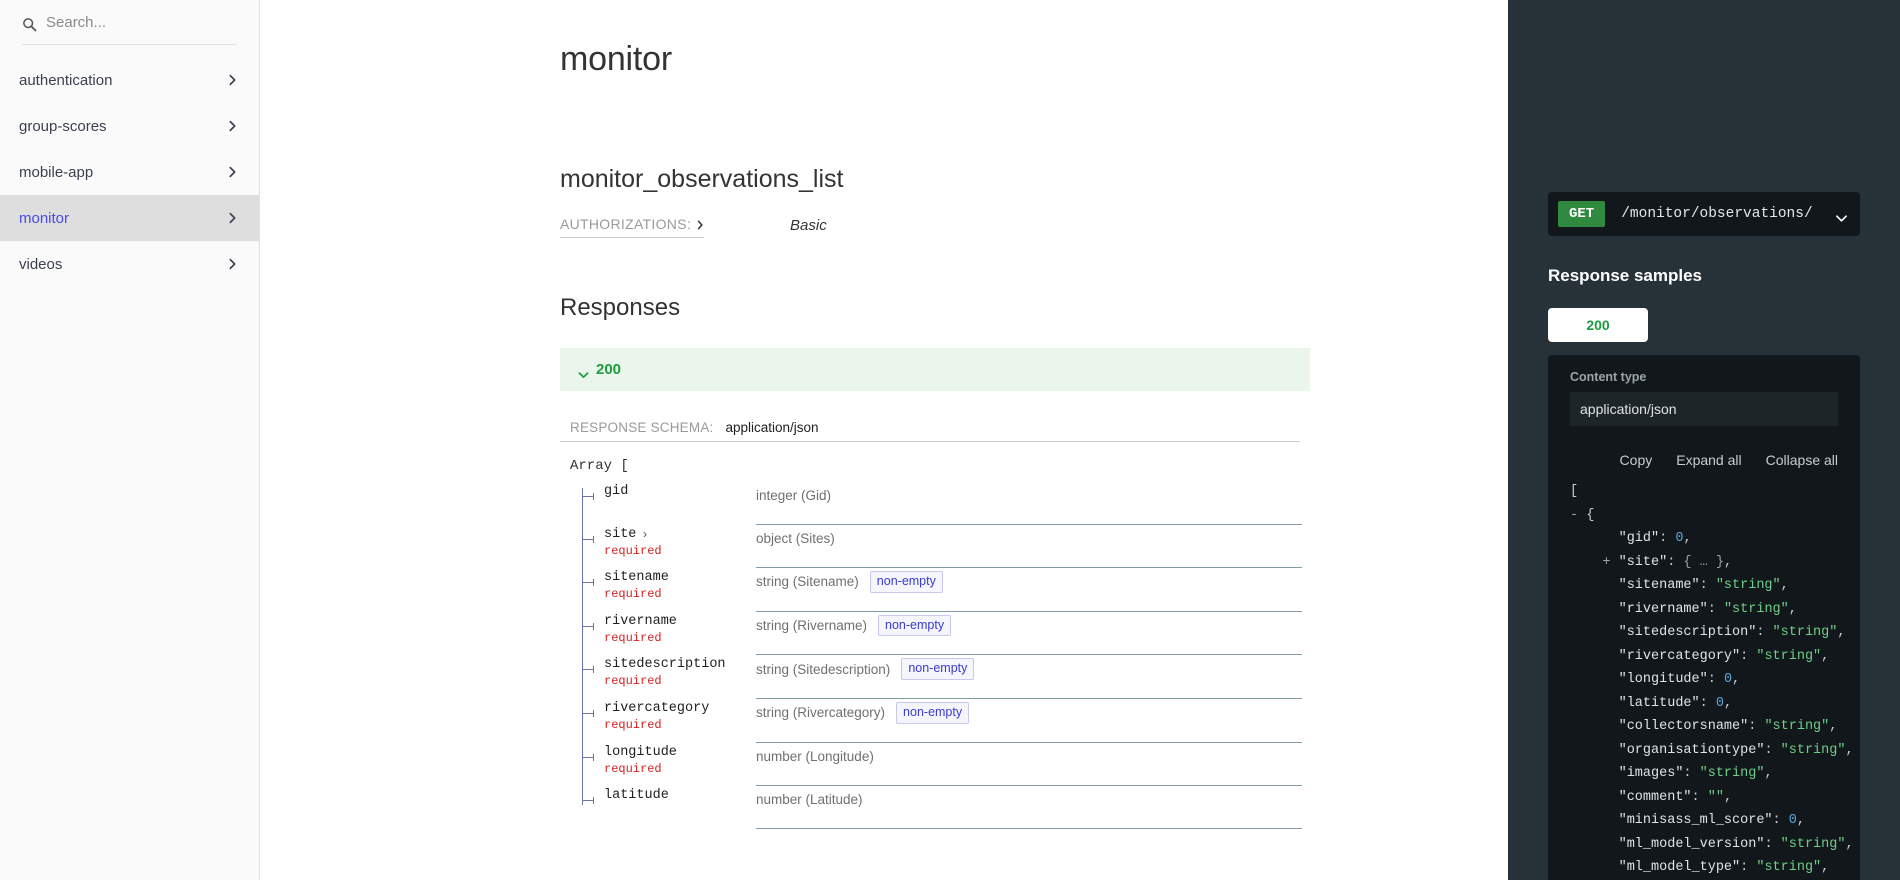  I want to click on sidebar-item-group-scores: group-scores, so click(129, 126).